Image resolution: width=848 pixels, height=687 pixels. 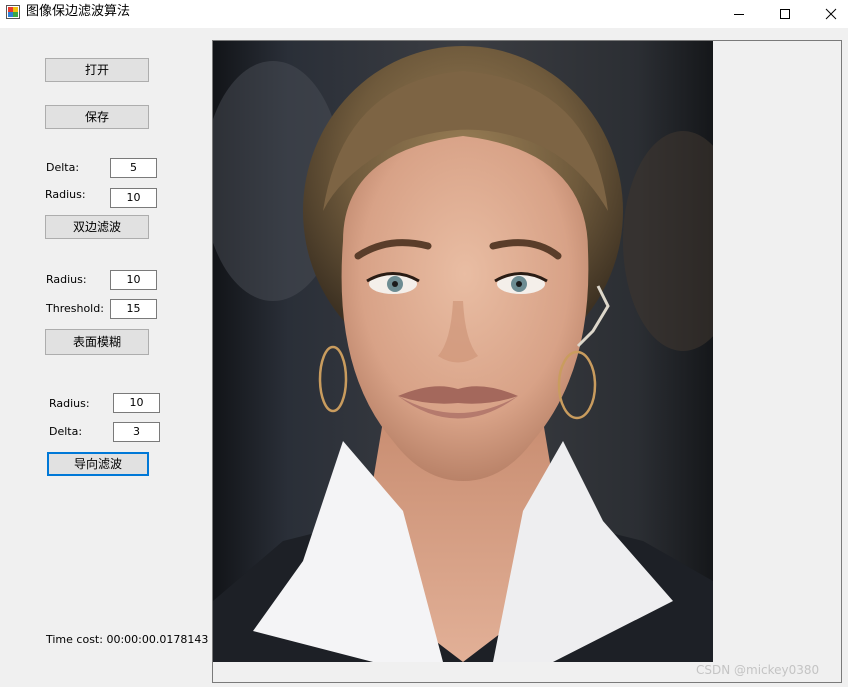 What do you see at coordinates (66, 279) in the screenshot?
I see `surface-radius-label: Radius:` at bounding box center [66, 279].